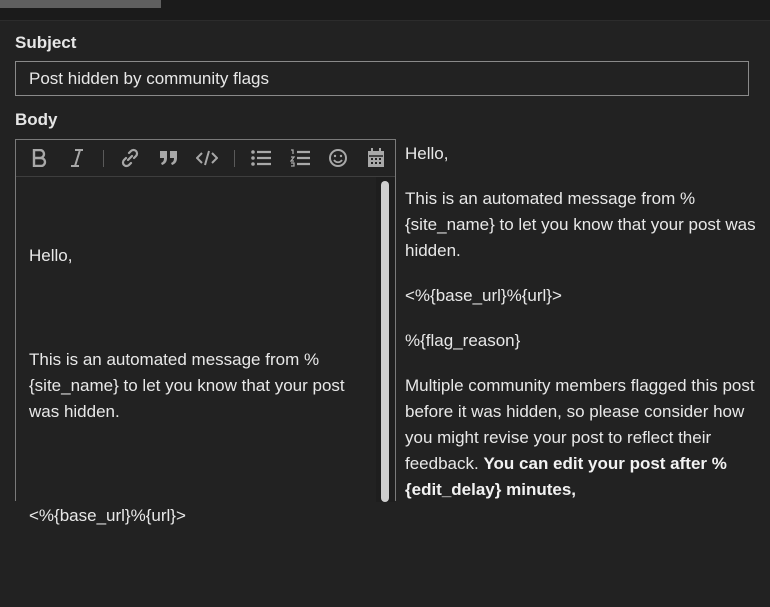  What do you see at coordinates (107, 515) in the screenshot?
I see `editor-paragraph: <%{base_url}%{url}>` at bounding box center [107, 515].